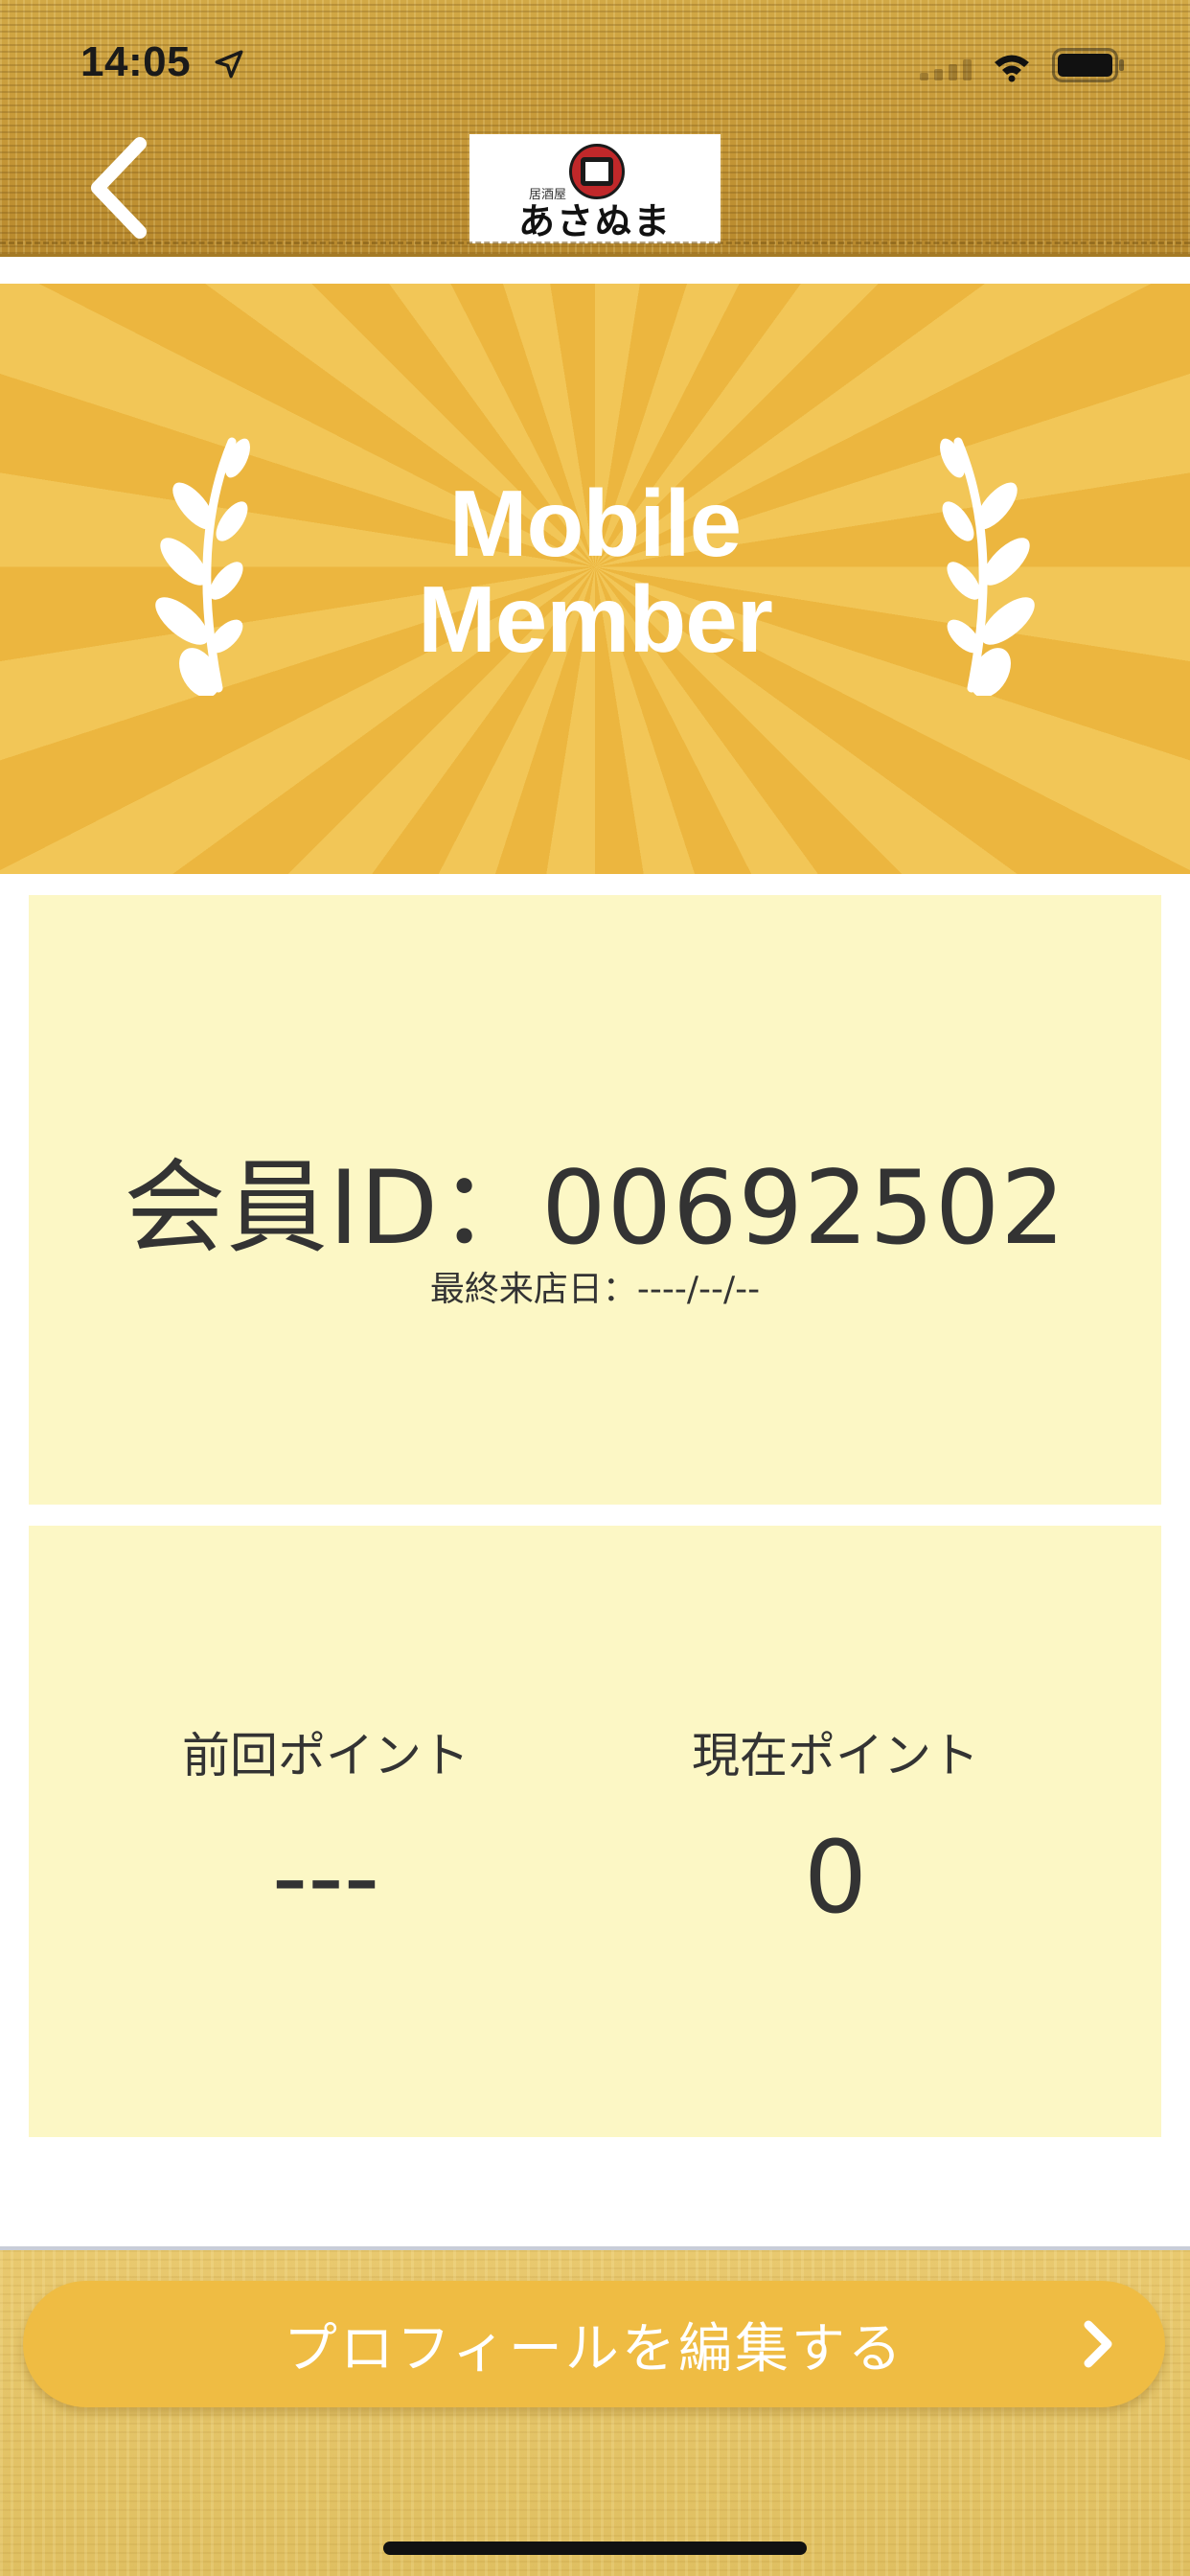 The height and width of the screenshot is (2576, 1190). Describe the element at coordinates (595, 2548) in the screenshot. I see `home-indicator` at that location.